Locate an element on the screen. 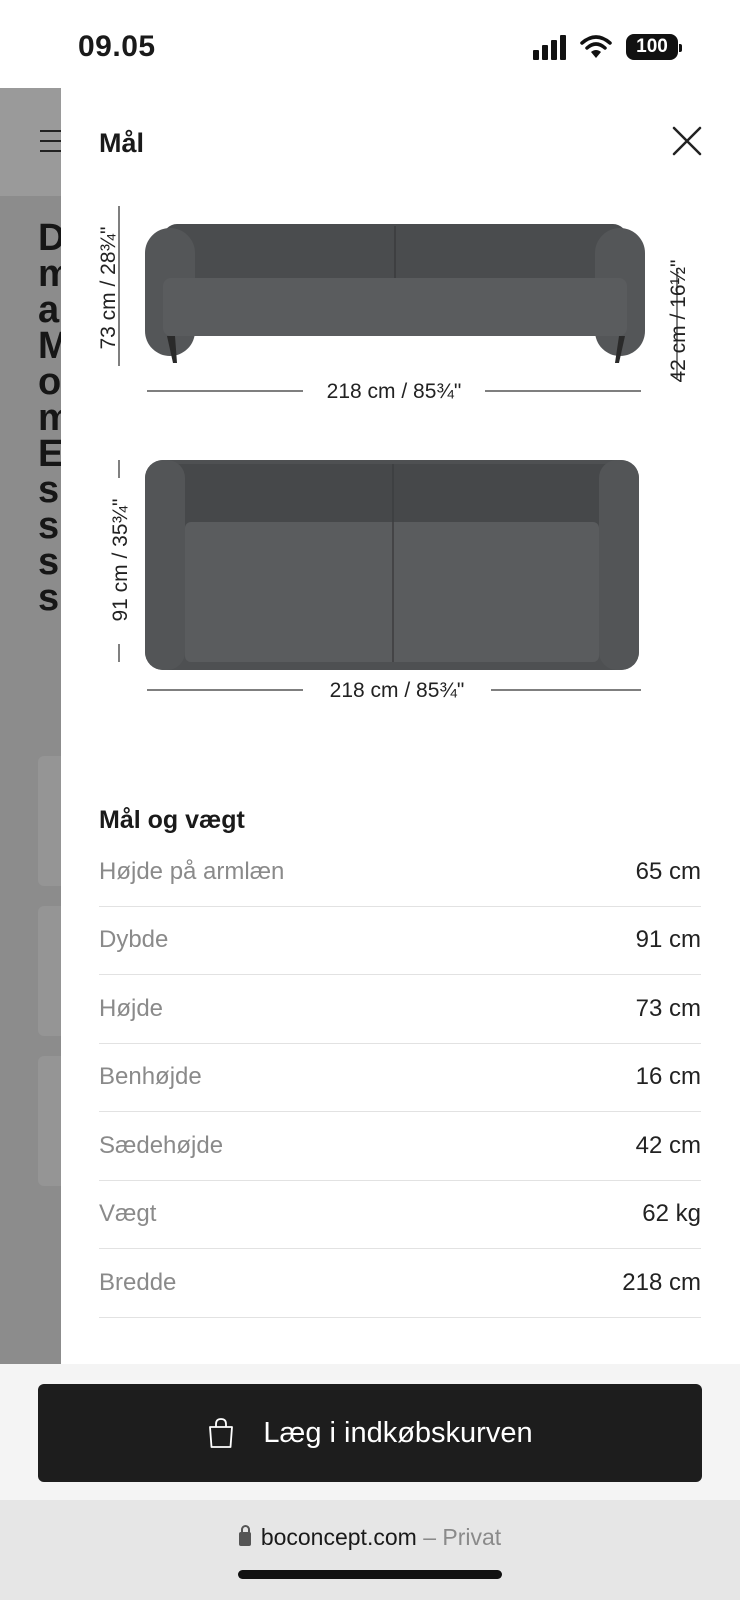  spec-row-armrest-height: Højde på armlæn 65 cm is located at coordinates (400, 872).